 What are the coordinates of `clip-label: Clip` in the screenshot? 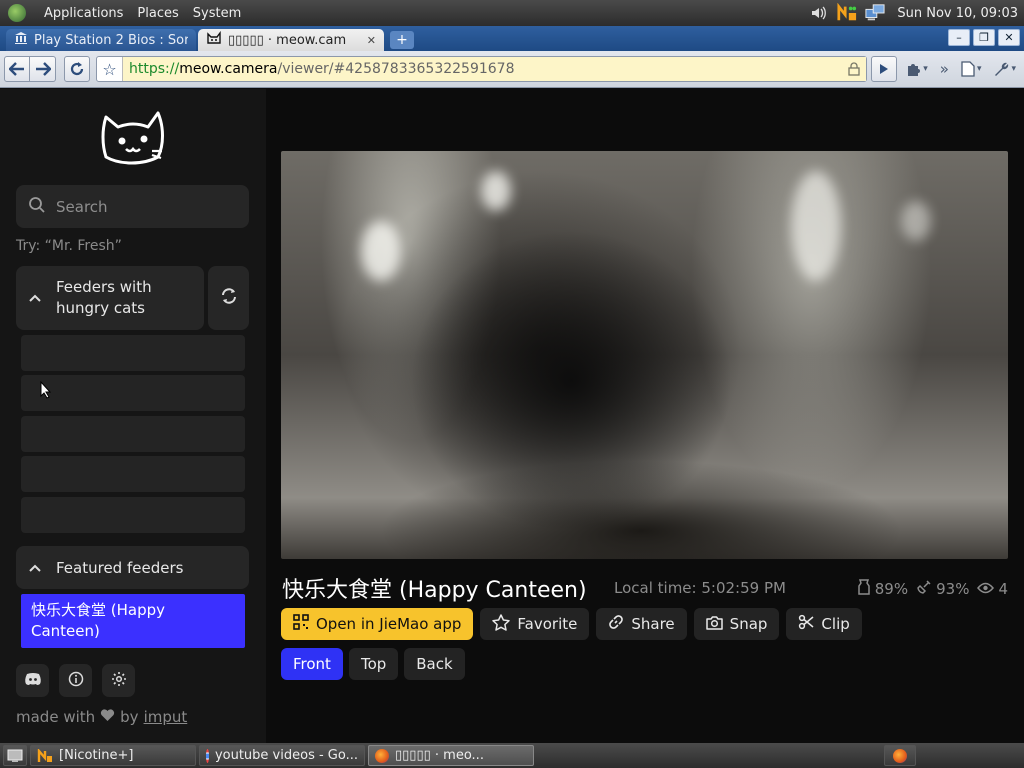 It's located at (835, 624).